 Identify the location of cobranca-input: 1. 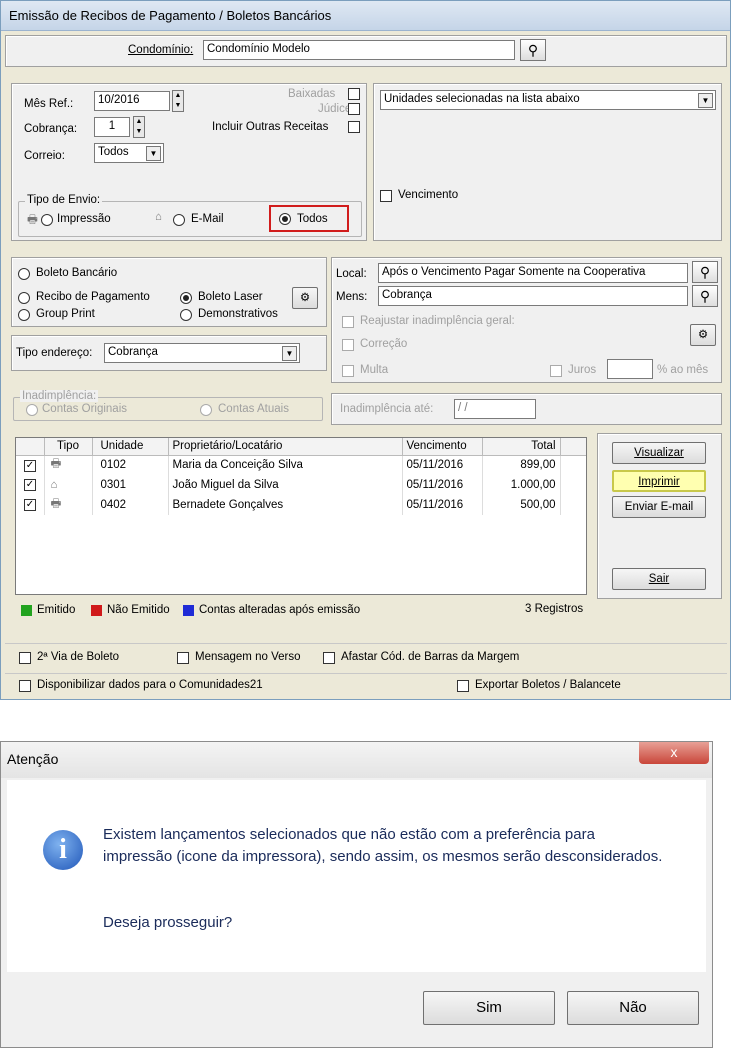
(112, 127).